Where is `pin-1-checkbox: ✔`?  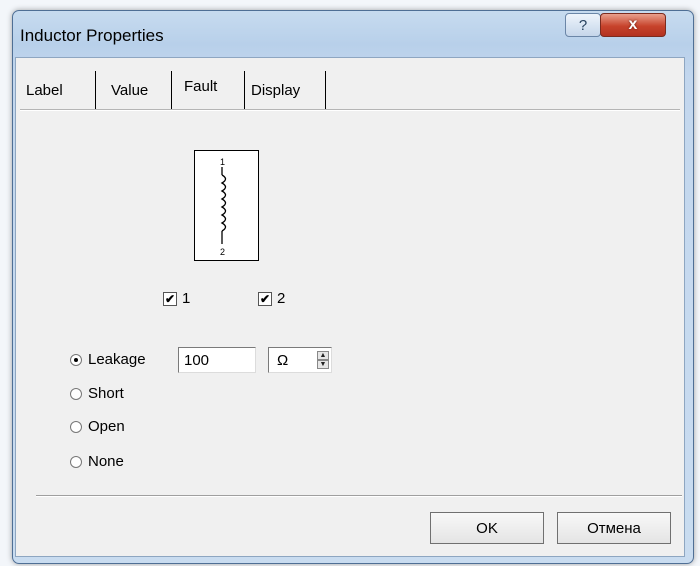
pin-1-checkbox: ✔ is located at coordinates (170, 298).